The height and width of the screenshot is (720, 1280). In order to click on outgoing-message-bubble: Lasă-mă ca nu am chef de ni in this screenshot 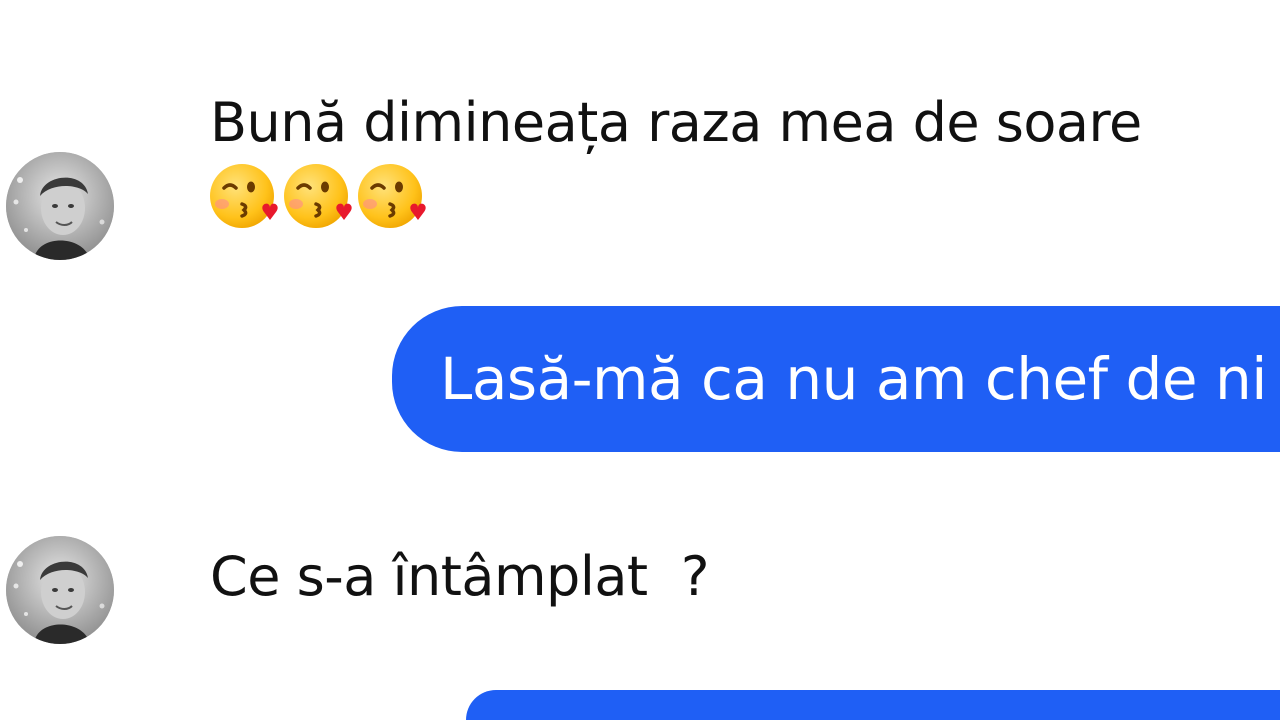, I will do `click(836, 379)`.